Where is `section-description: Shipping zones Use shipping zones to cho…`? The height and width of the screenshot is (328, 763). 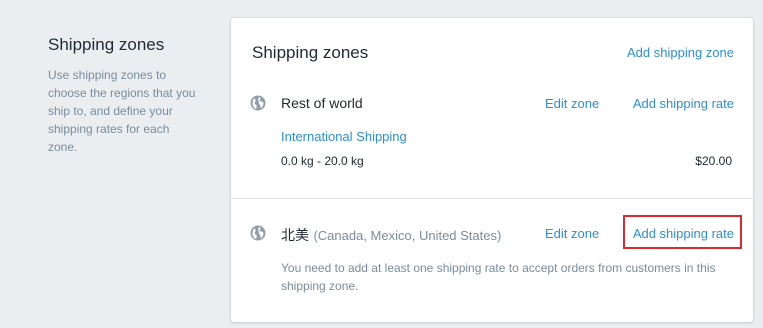
section-description: Shipping zones Use shipping zones to cho… is located at coordinates (123, 95).